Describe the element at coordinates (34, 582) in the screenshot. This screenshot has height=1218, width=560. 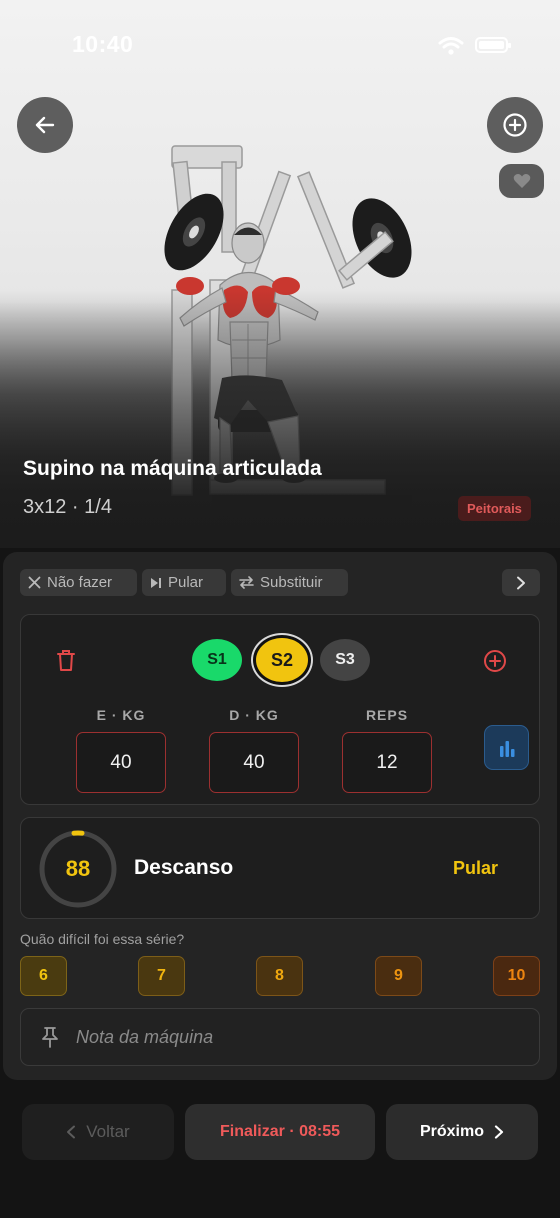
I see `close-icon` at that location.